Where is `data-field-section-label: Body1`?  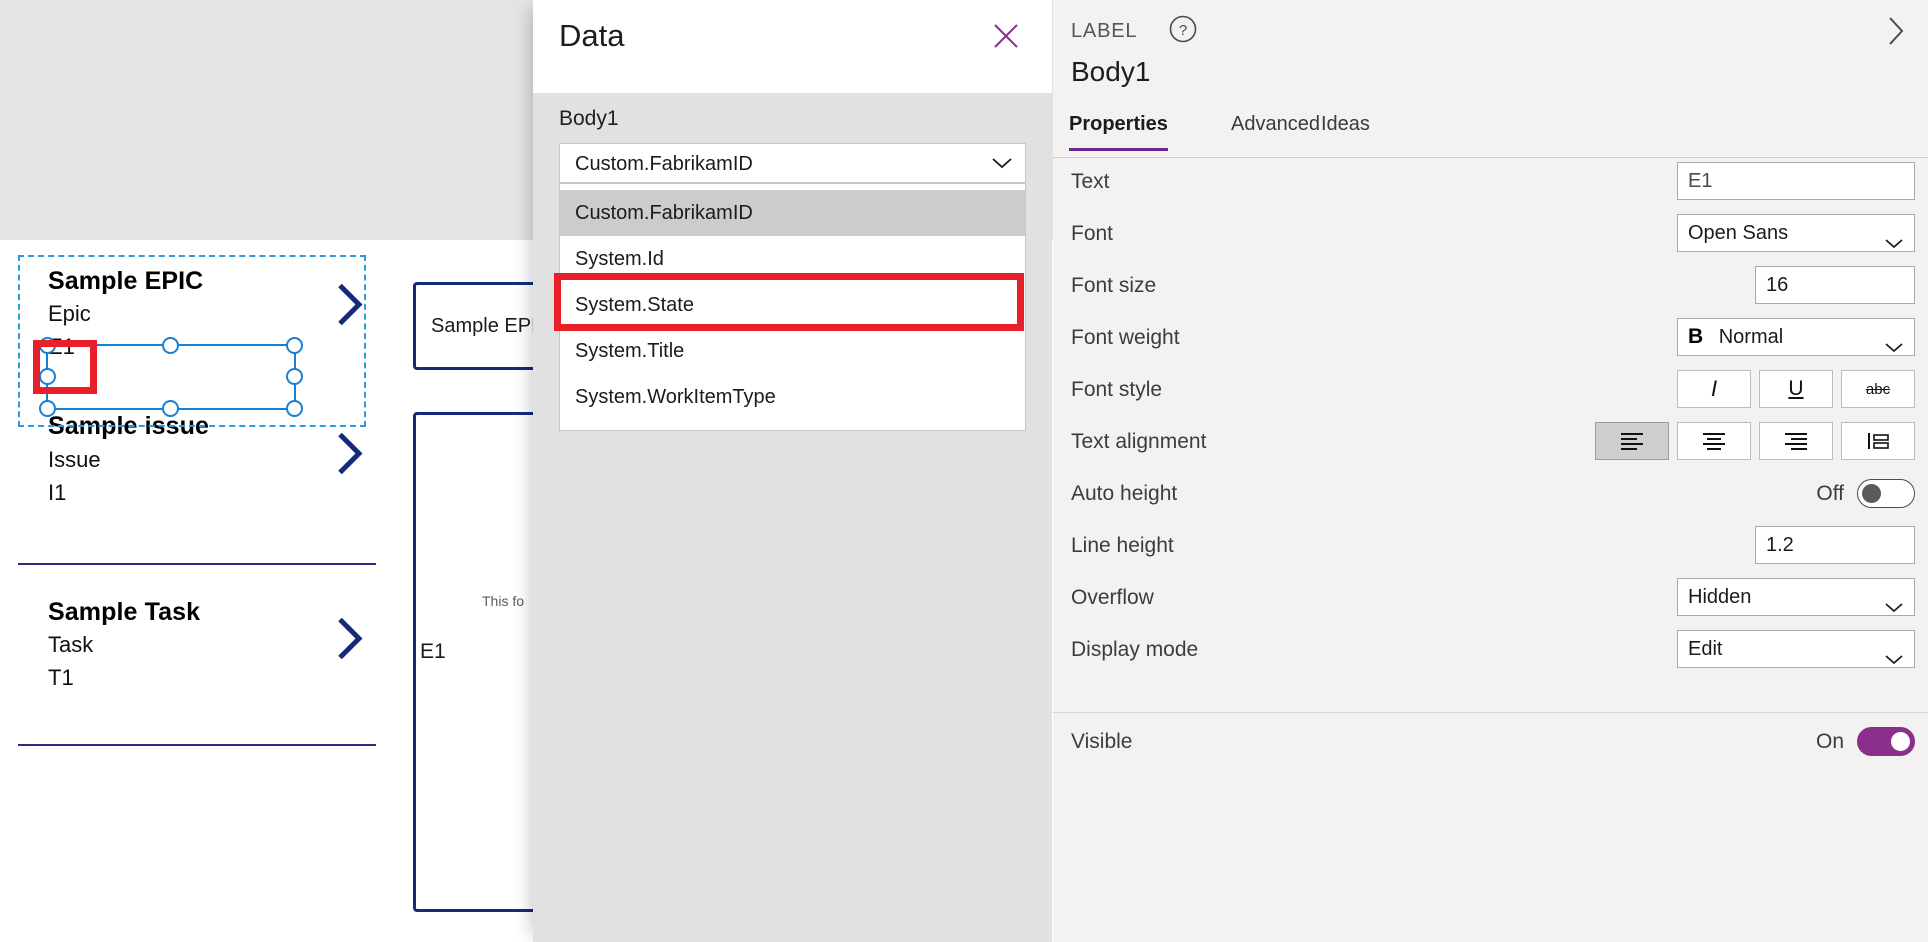 data-field-section-label: Body1 is located at coordinates (589, 118).